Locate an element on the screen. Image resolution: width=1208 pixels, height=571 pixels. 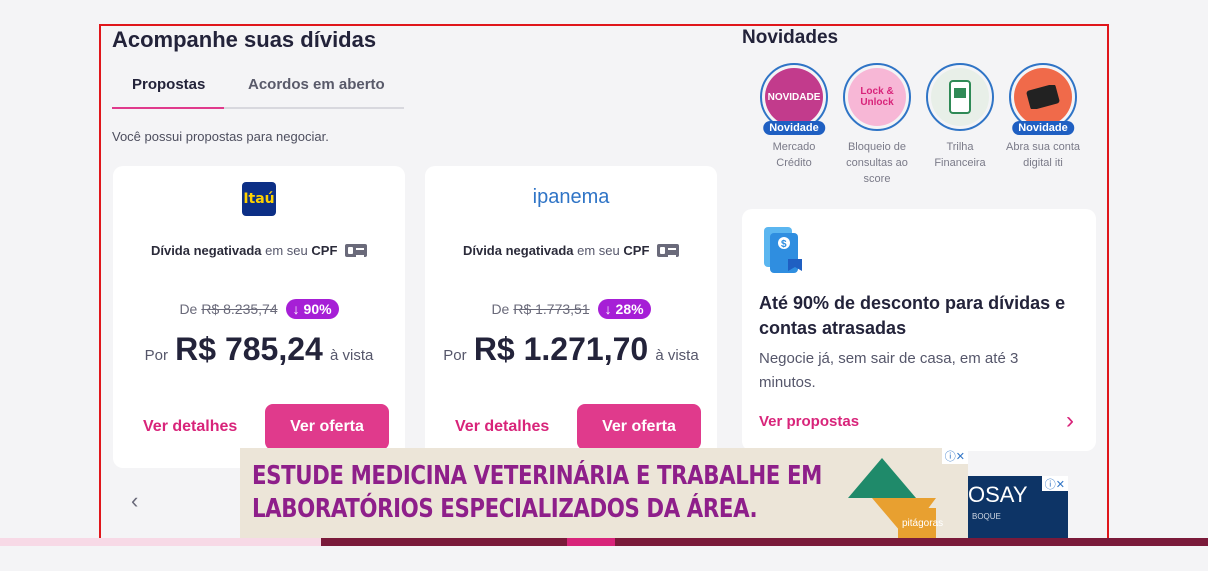
side-advertisement: OSAY BOQUE ⓘ✕ is located at coordinates (1018, 507).